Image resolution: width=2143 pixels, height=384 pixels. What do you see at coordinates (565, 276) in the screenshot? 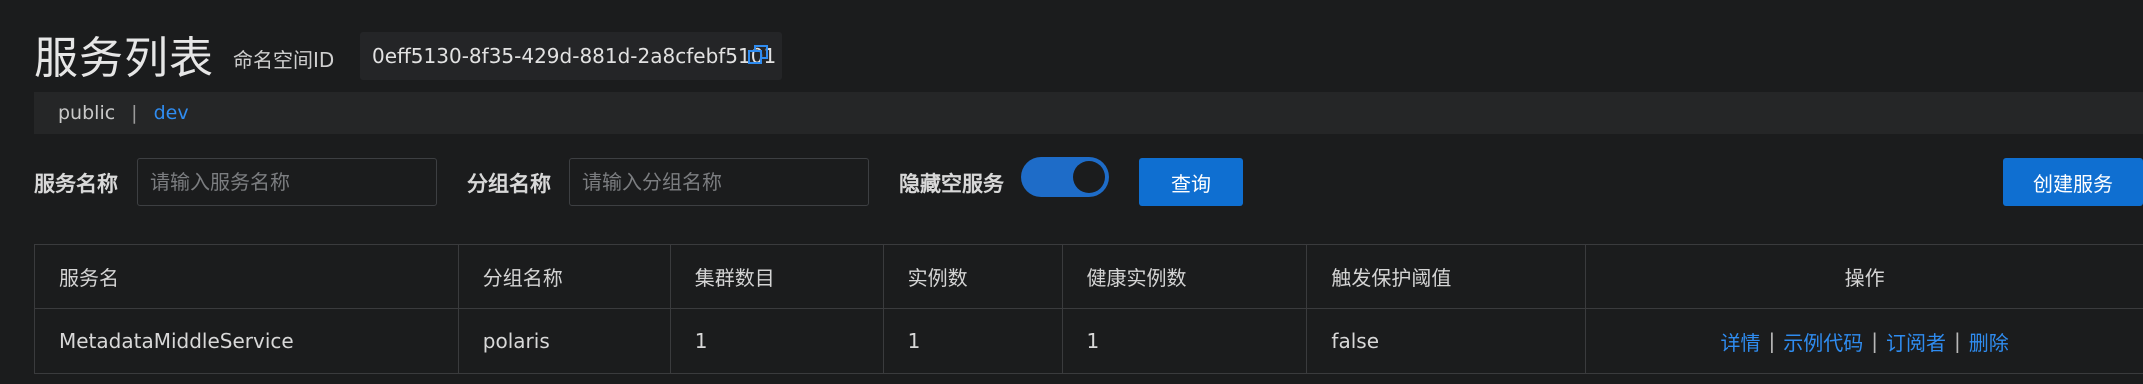
I see `column-header-group: 分组名称` at bounding box center [565, 276].